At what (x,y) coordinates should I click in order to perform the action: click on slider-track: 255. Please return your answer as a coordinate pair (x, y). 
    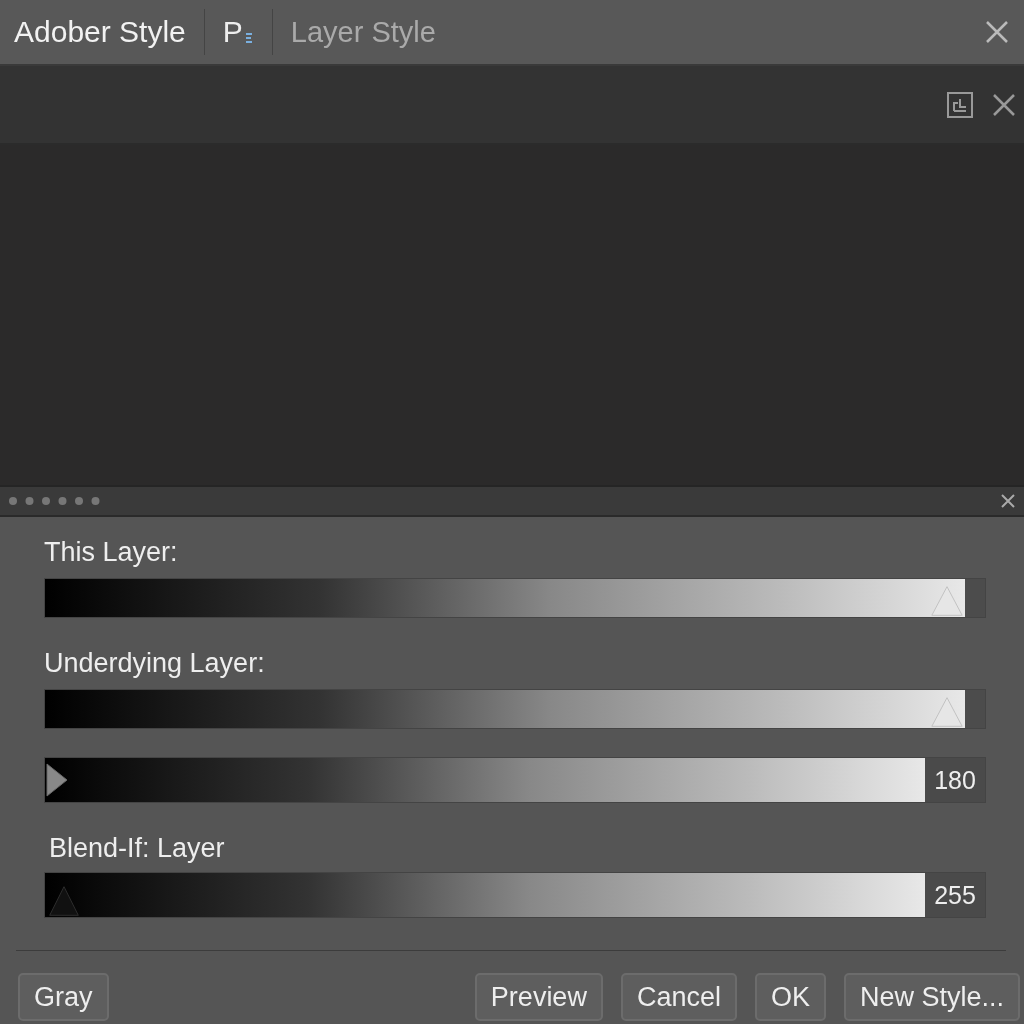
    Looking at the image, I should click on (515, 895).